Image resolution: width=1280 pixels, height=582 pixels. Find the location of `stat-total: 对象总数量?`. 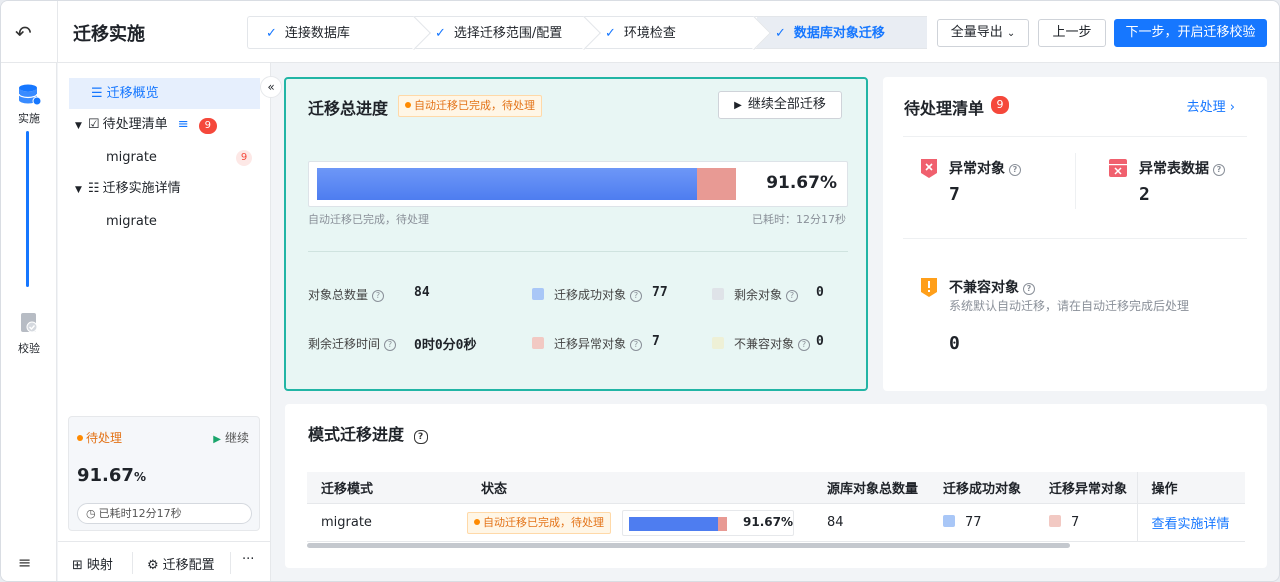

stat-total: 对象总数量? is located at coordinates (346, 294).